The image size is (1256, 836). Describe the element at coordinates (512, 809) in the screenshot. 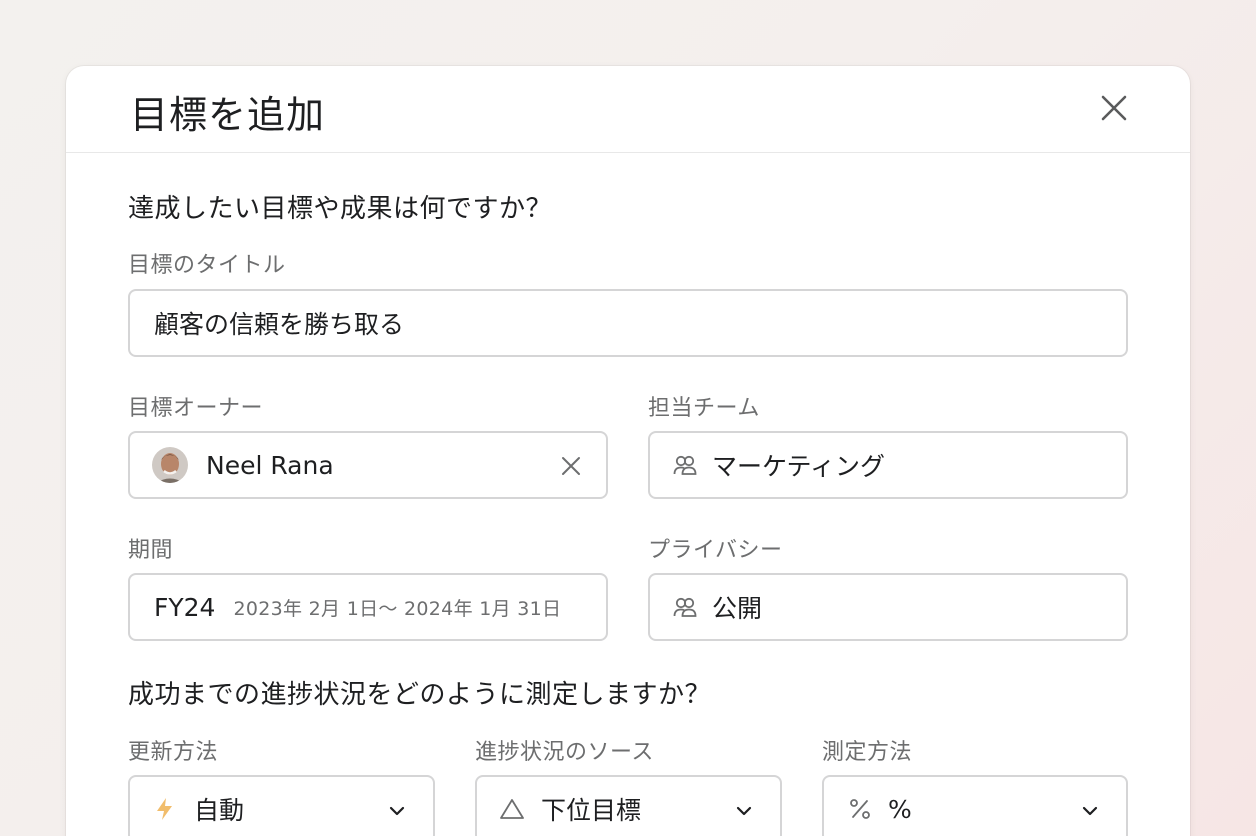

I see `triangle-icon` at that location.